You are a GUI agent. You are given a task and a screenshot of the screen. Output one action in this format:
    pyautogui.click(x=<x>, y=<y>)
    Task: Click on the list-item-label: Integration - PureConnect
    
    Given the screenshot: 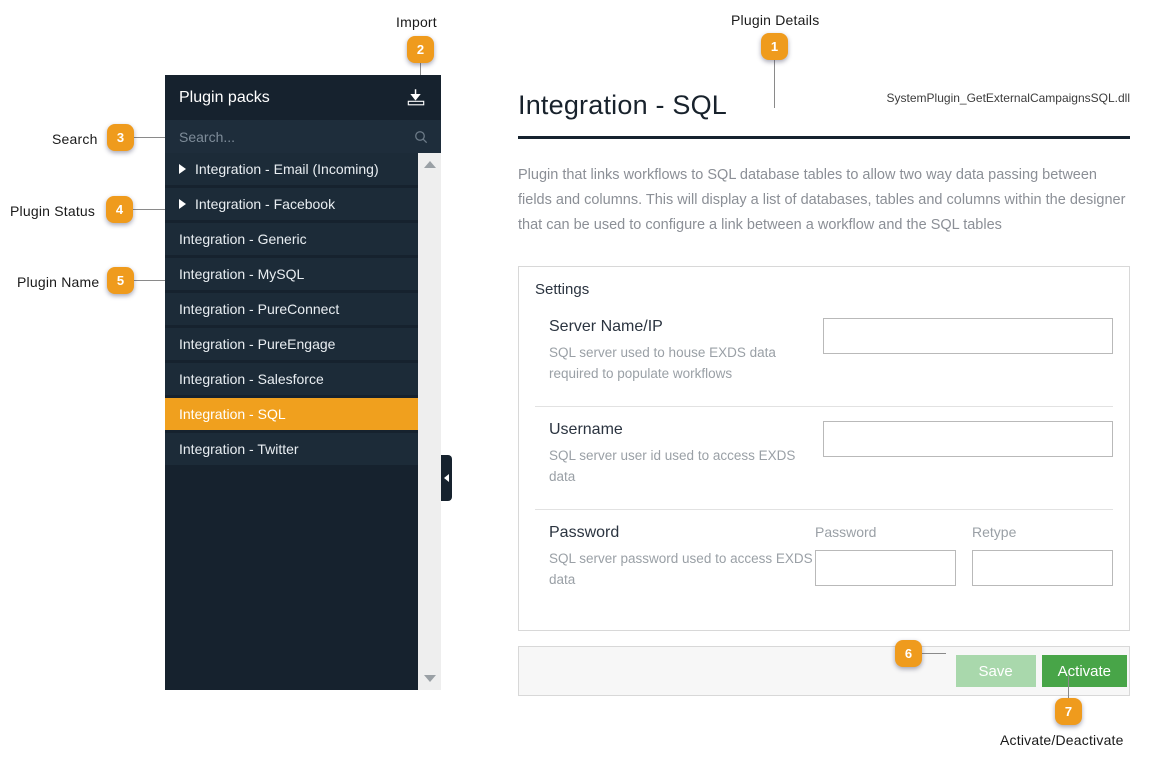 What is the action you would take?
    pyautogui.click(x=259, y=309)
    